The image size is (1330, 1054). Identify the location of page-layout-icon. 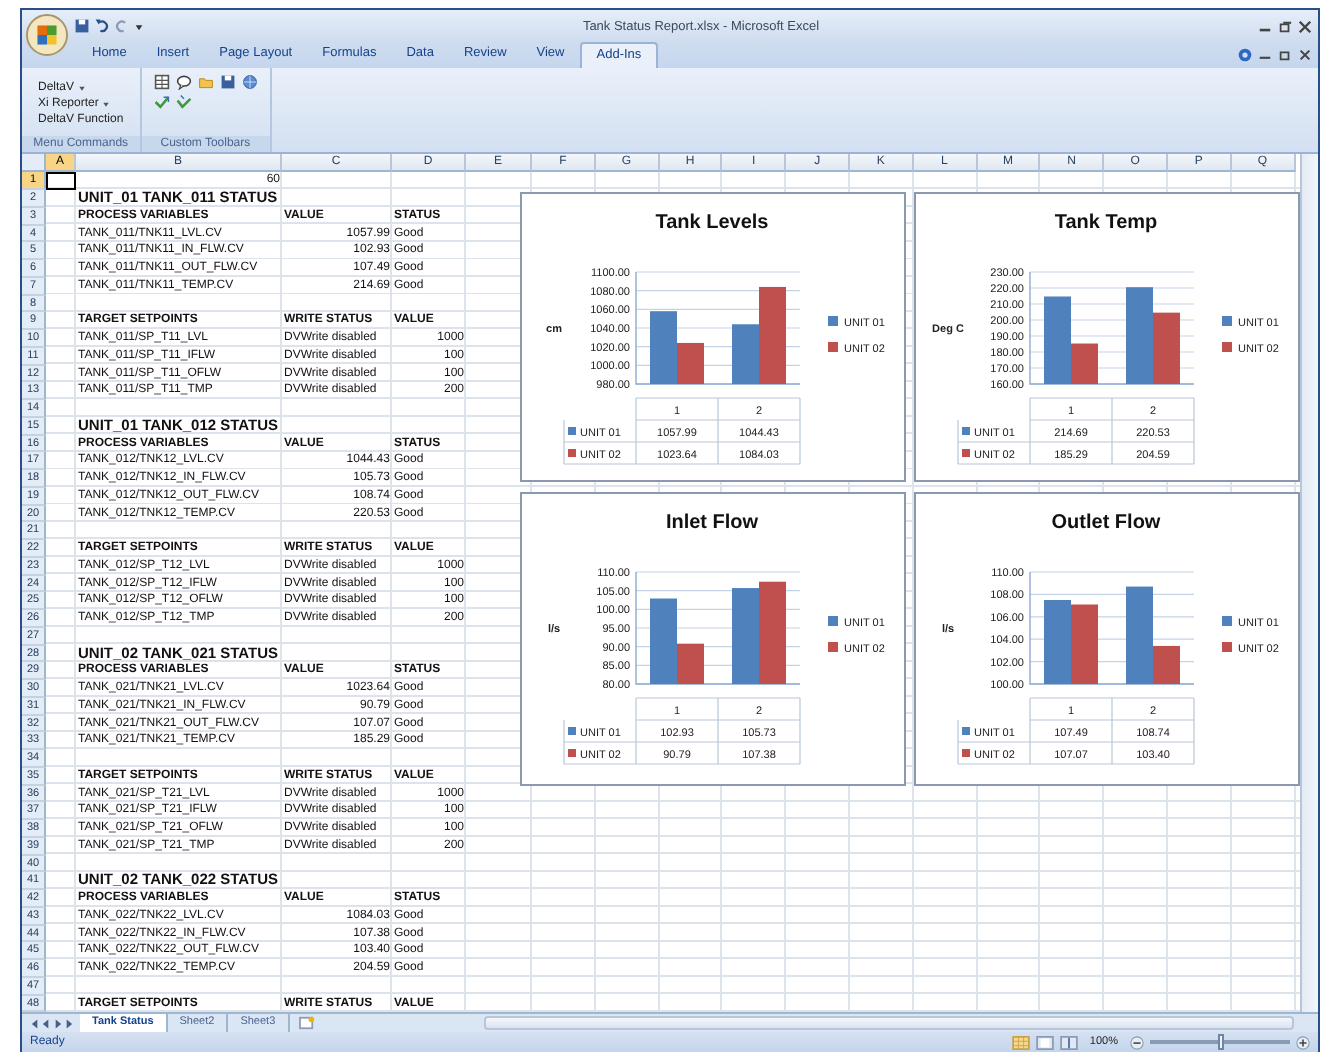
(1044, 1042).